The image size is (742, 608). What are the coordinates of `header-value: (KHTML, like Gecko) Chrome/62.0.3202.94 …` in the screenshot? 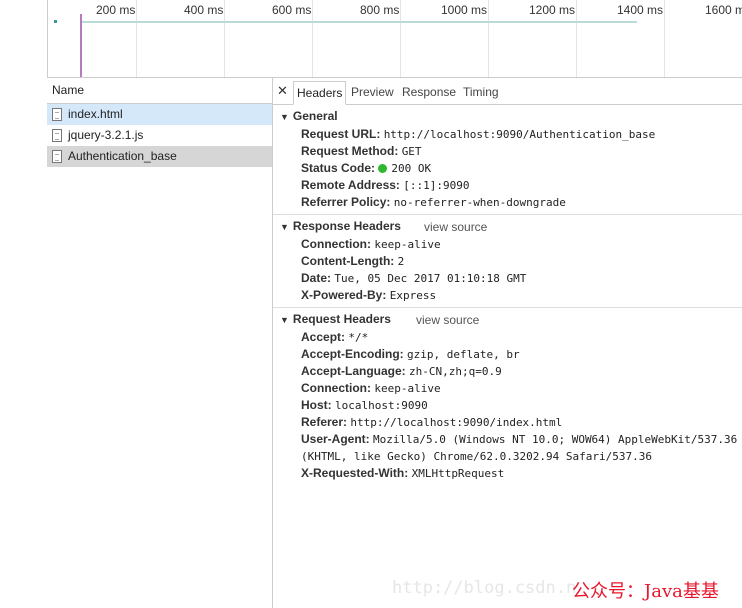 It's located at (476, 456).